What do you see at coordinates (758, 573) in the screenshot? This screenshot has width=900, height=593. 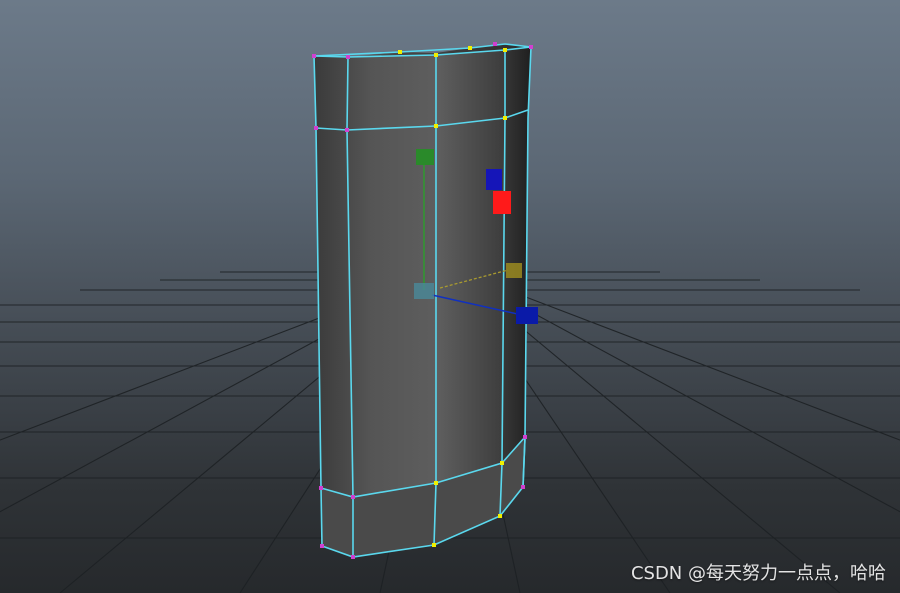 I see `watermark-text: CSDN @每天努力一点点，哈哈` at bounding box center [758, 573].